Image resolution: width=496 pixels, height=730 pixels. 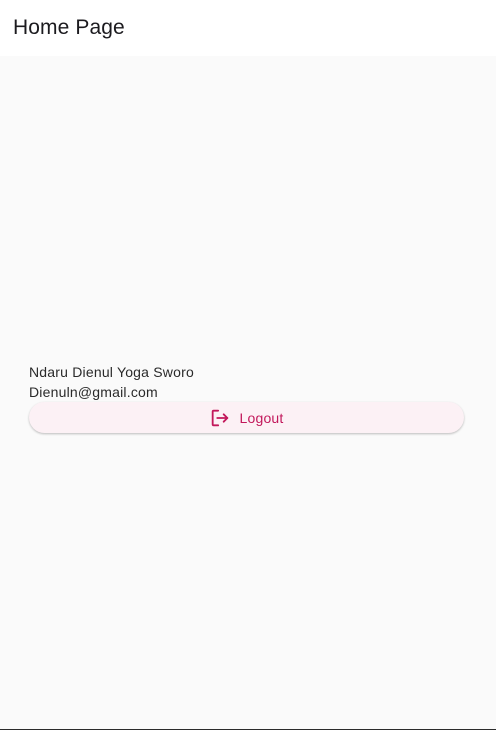 I want to click on page-title: Home Page, so click(x=69, y=27).